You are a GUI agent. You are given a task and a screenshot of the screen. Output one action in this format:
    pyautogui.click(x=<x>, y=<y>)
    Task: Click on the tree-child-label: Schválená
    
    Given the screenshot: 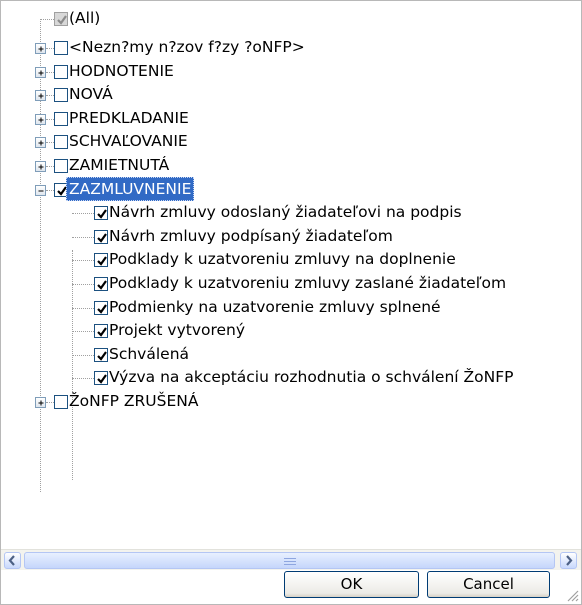 What is the action you would take?
    pyautogui.click(x=149, y=353)
    